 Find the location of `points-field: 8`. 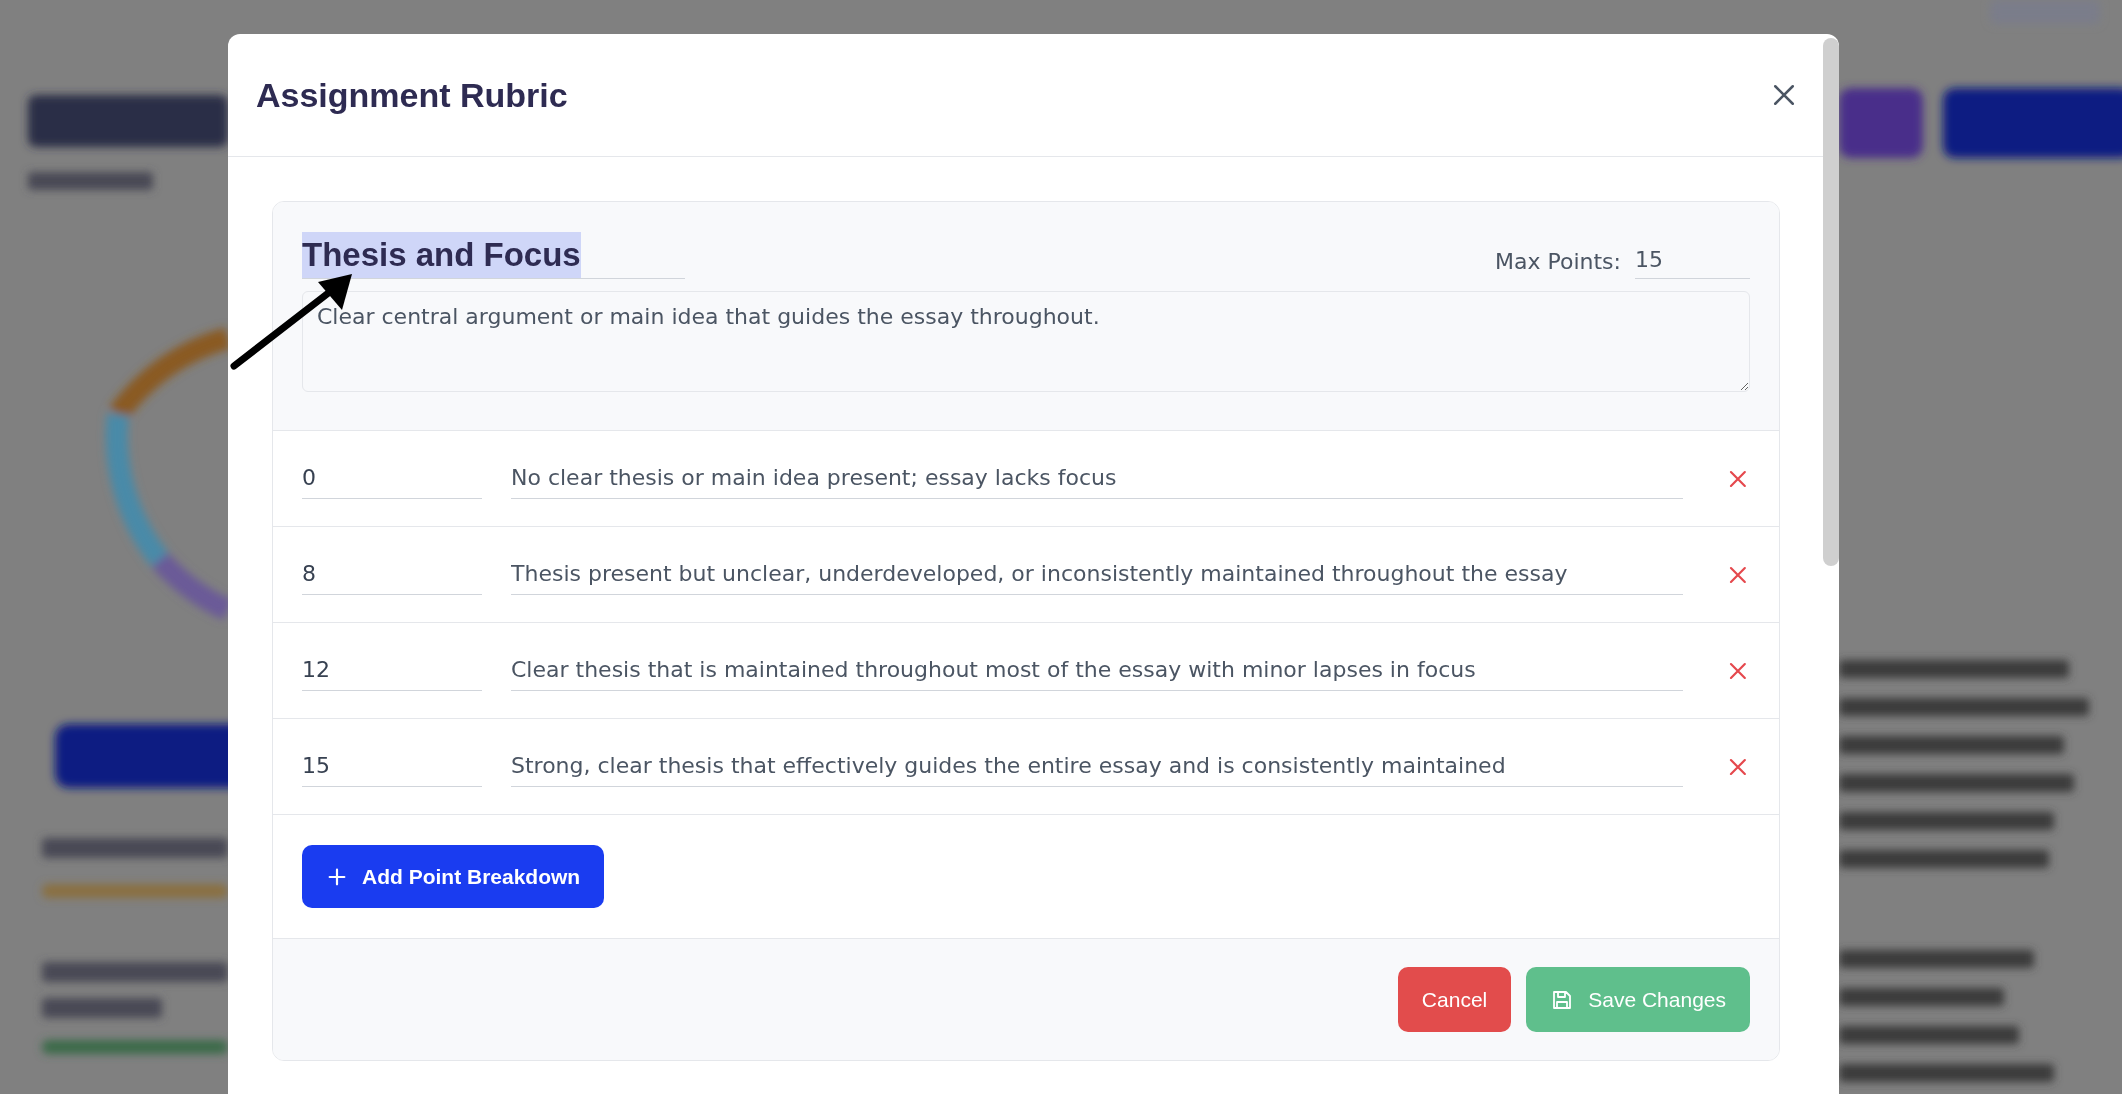

points-field: 8 is located at coordinates (392, 574).